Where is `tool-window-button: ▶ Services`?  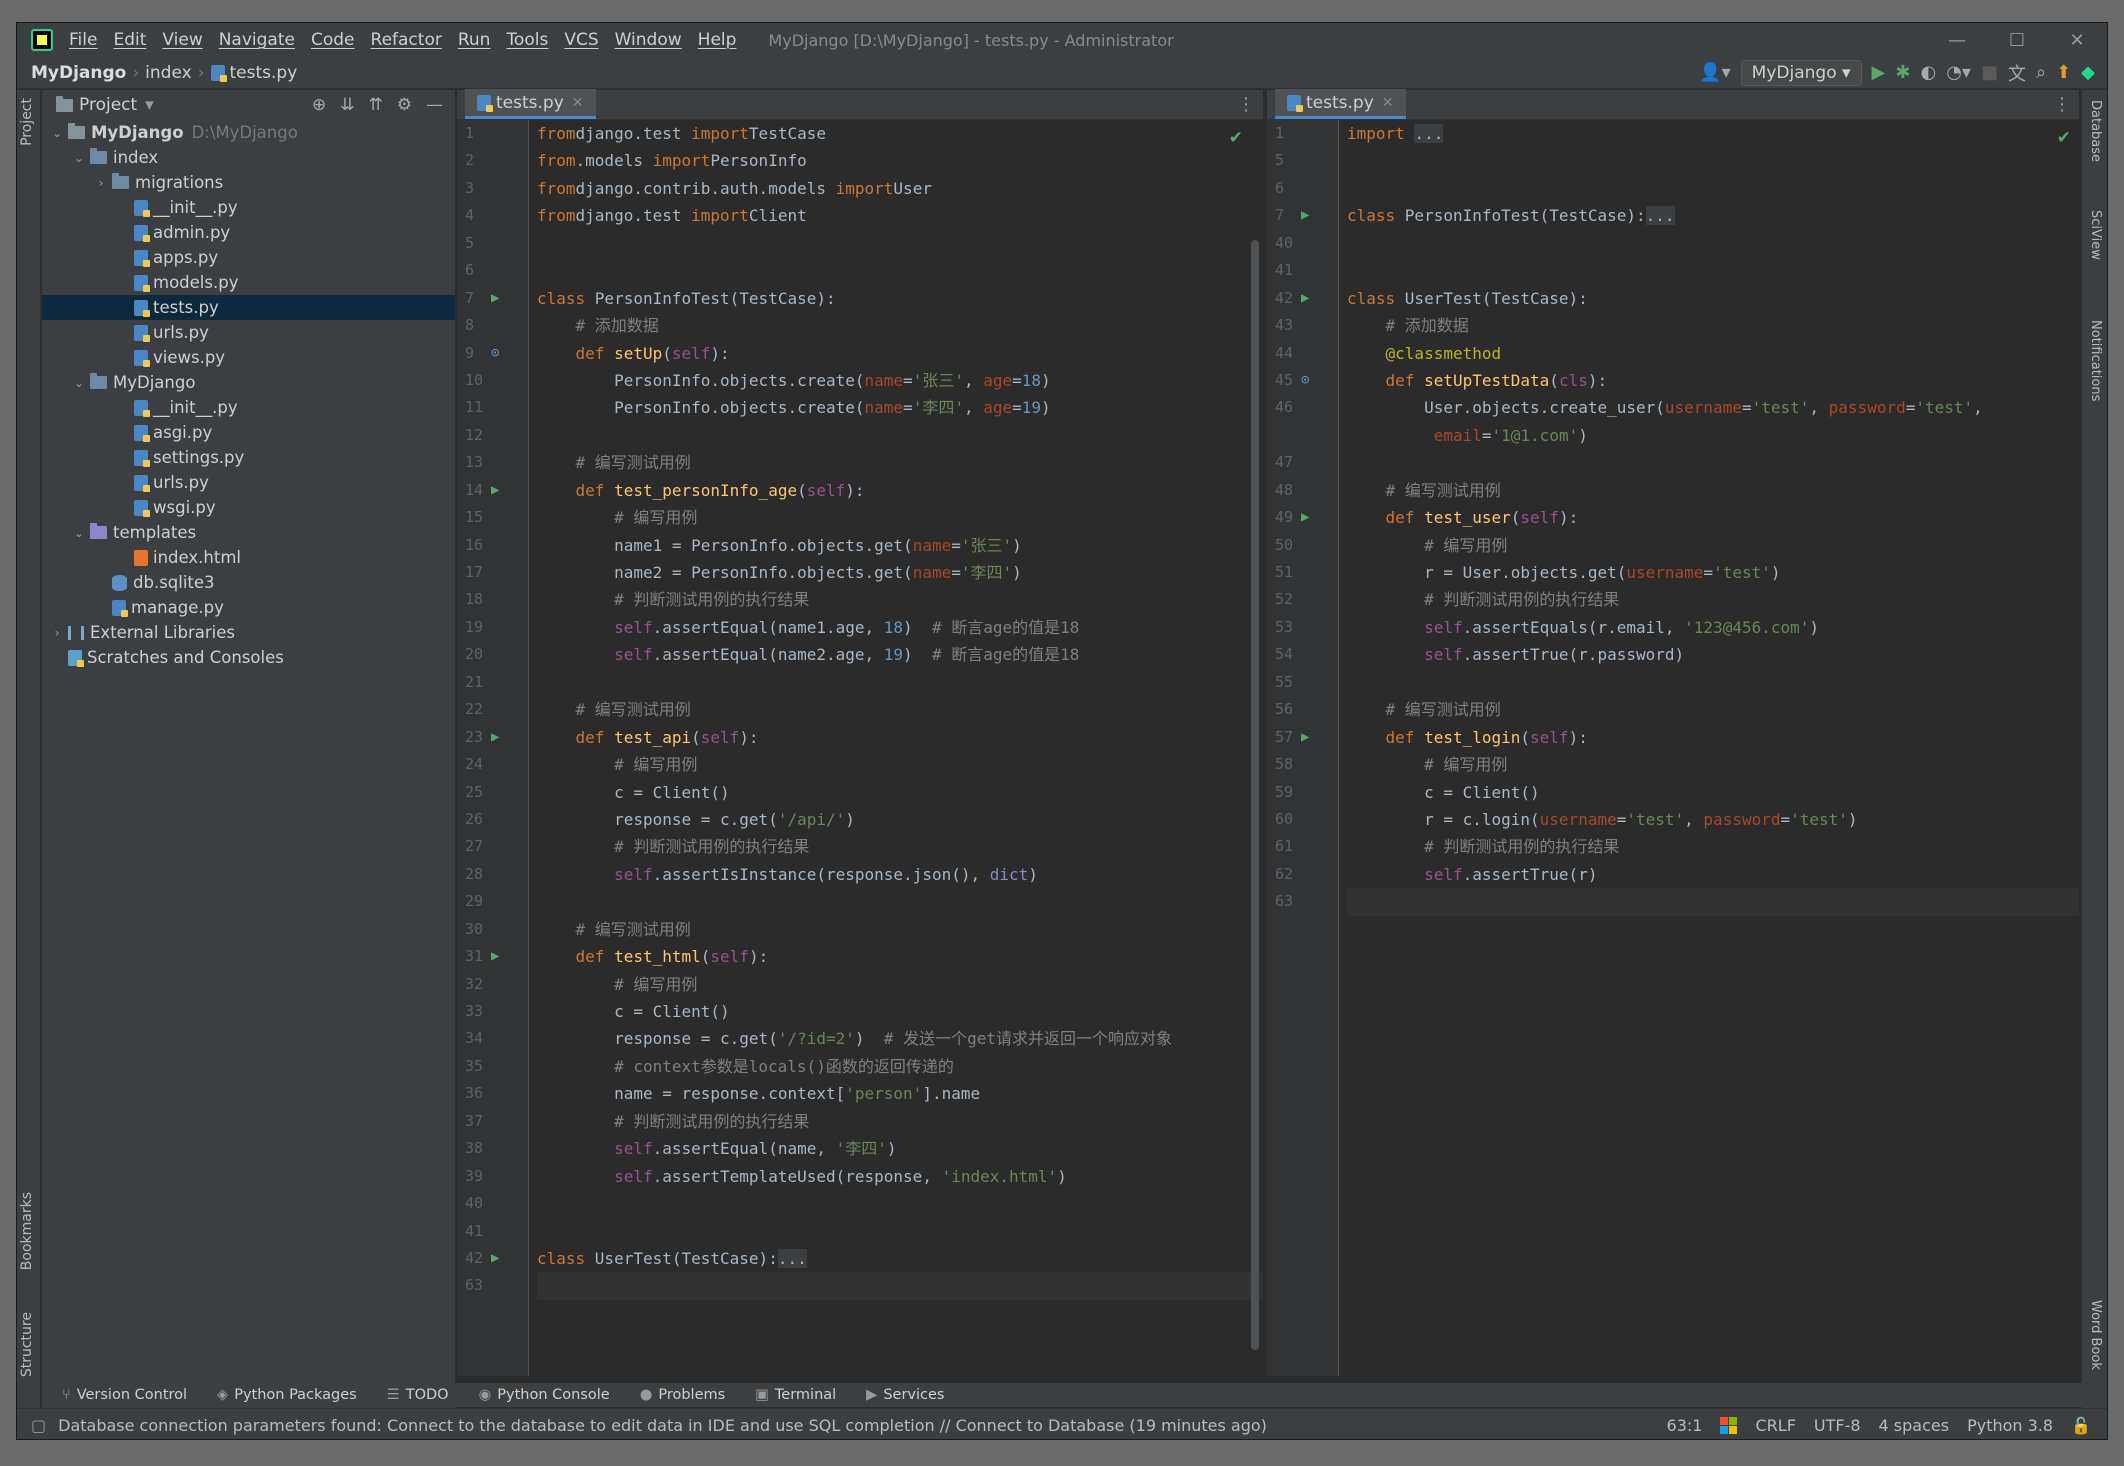
tool-window-button: ▶ Services is located at coordinates (905, 1395).